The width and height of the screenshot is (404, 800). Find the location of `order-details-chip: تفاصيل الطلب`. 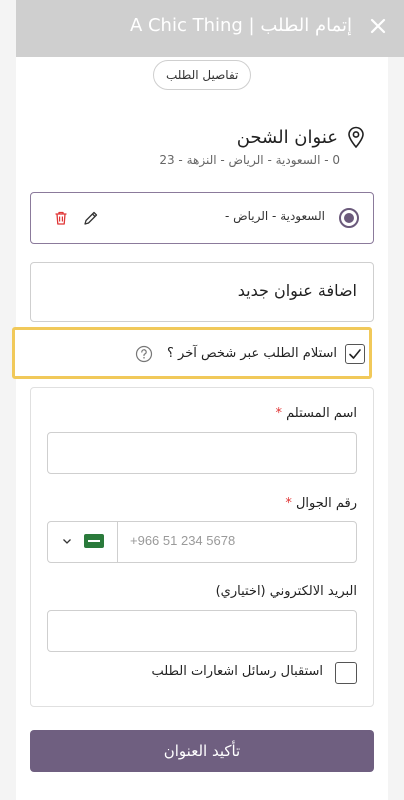

order-details-chip: تفاصيل الطلب is located at coordinates (202, 75).